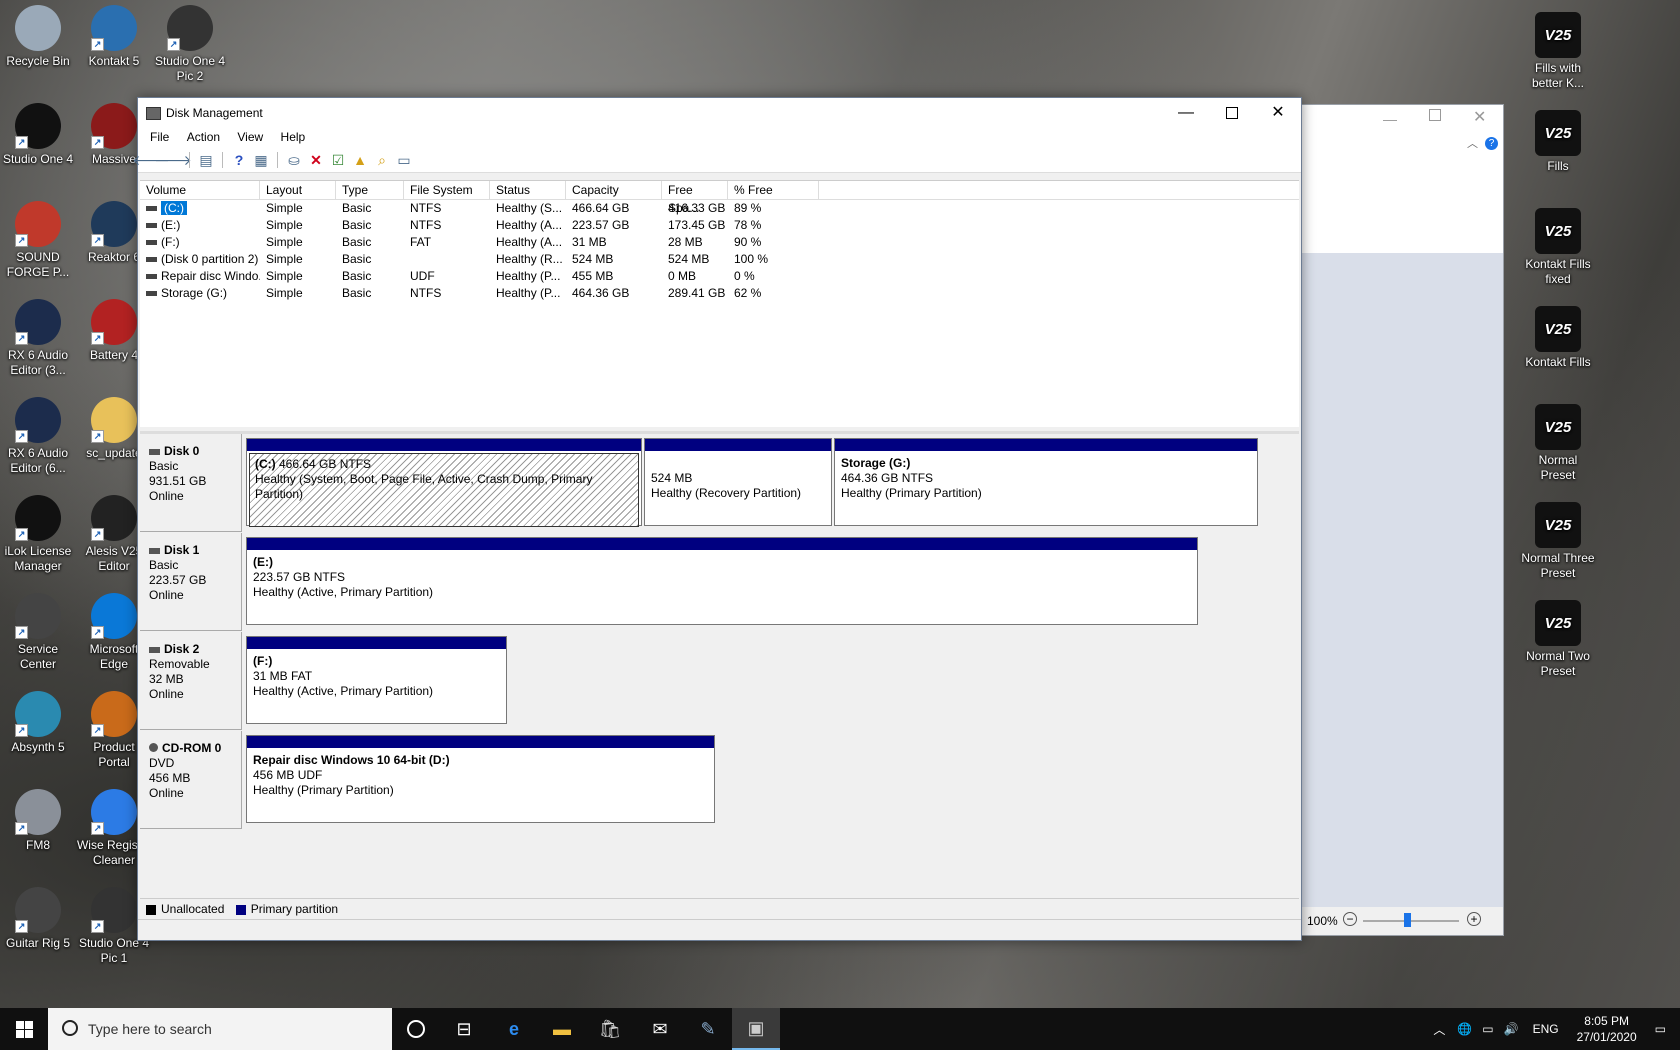 Image resolution: width=1680 pixels, height=1050 pixels. I want to click on desktop-icon: V25 Normal Two Preset, so click(1558, 639).